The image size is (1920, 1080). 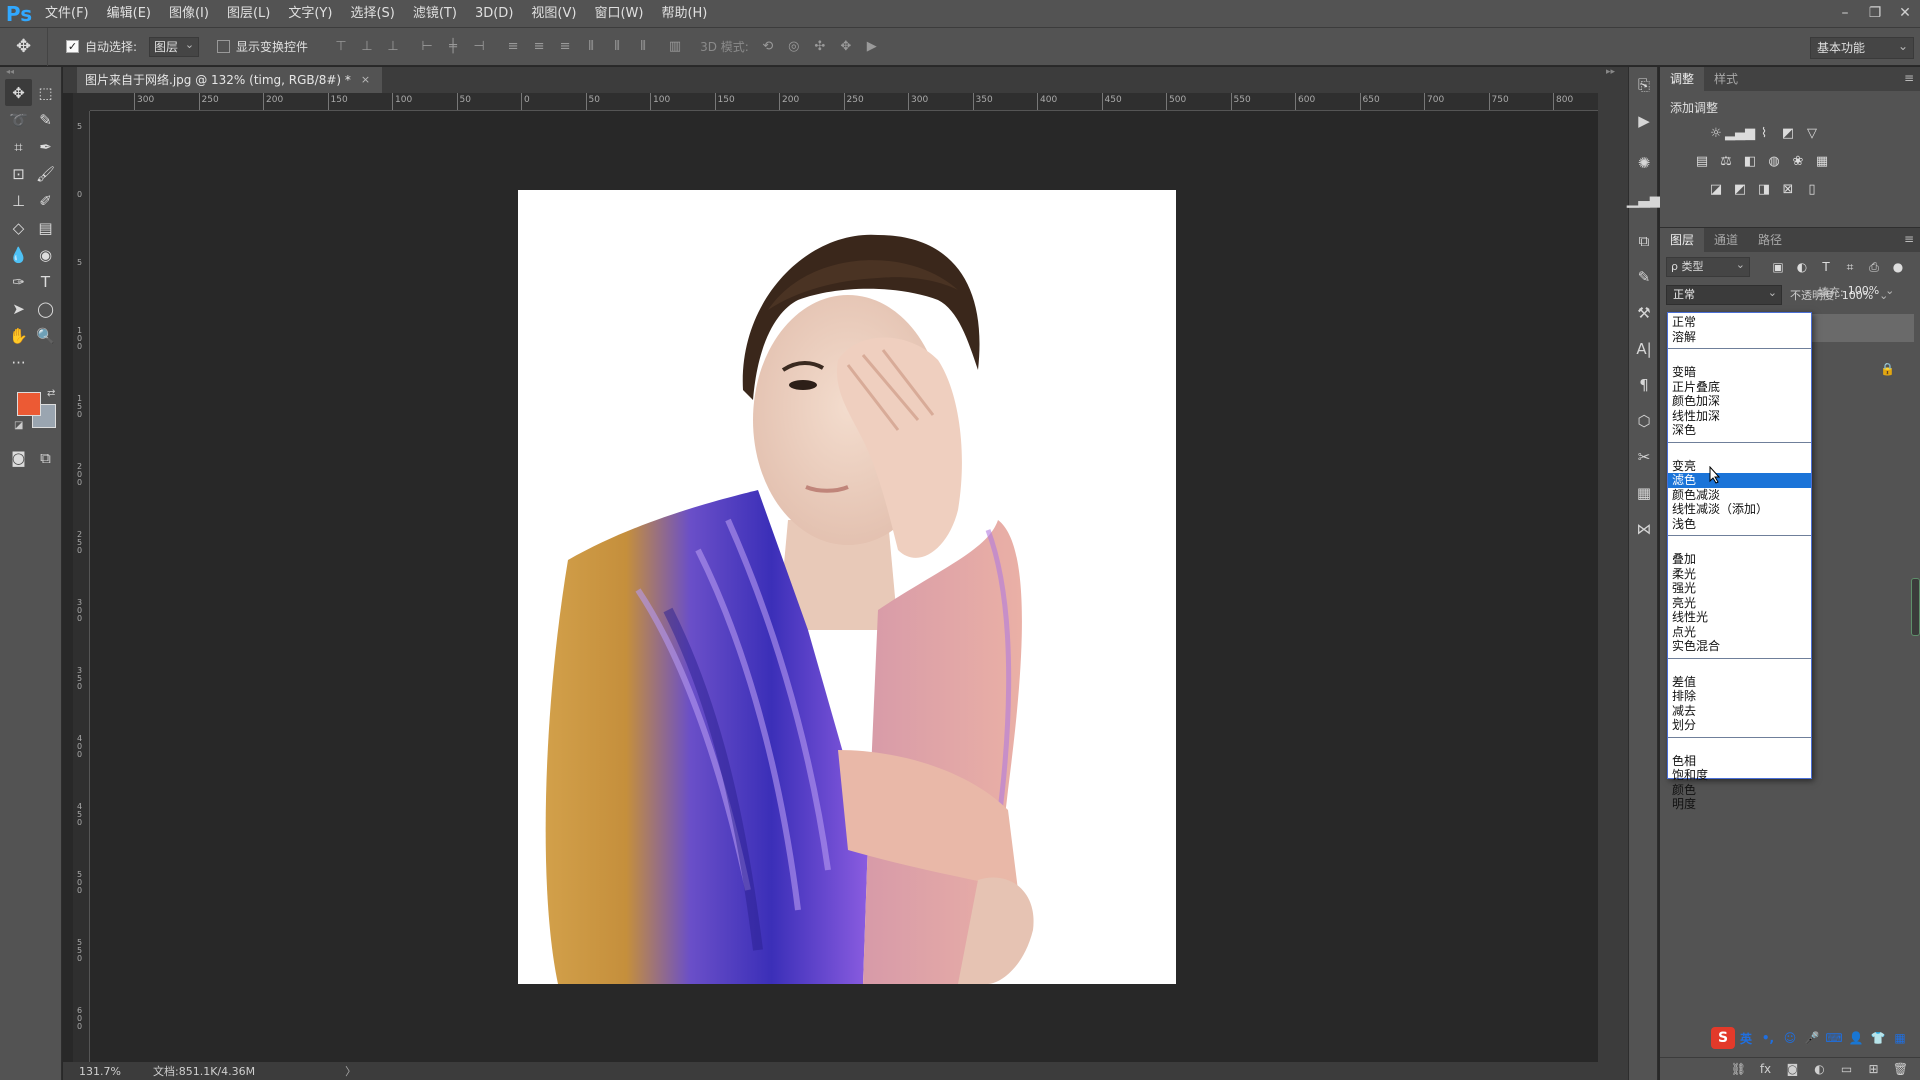 What do you see at coordinates (1739, 480) in the screenshot?
I see `blend-mode-option: 滤色` at bounding box center [1739, 480].